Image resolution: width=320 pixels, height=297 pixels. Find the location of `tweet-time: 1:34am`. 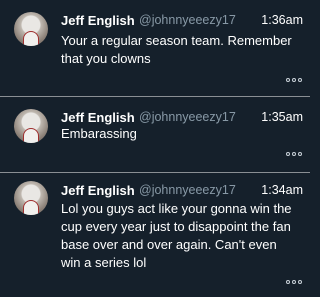

tweet-time: 1:34am is located at coordinates (282, 190).